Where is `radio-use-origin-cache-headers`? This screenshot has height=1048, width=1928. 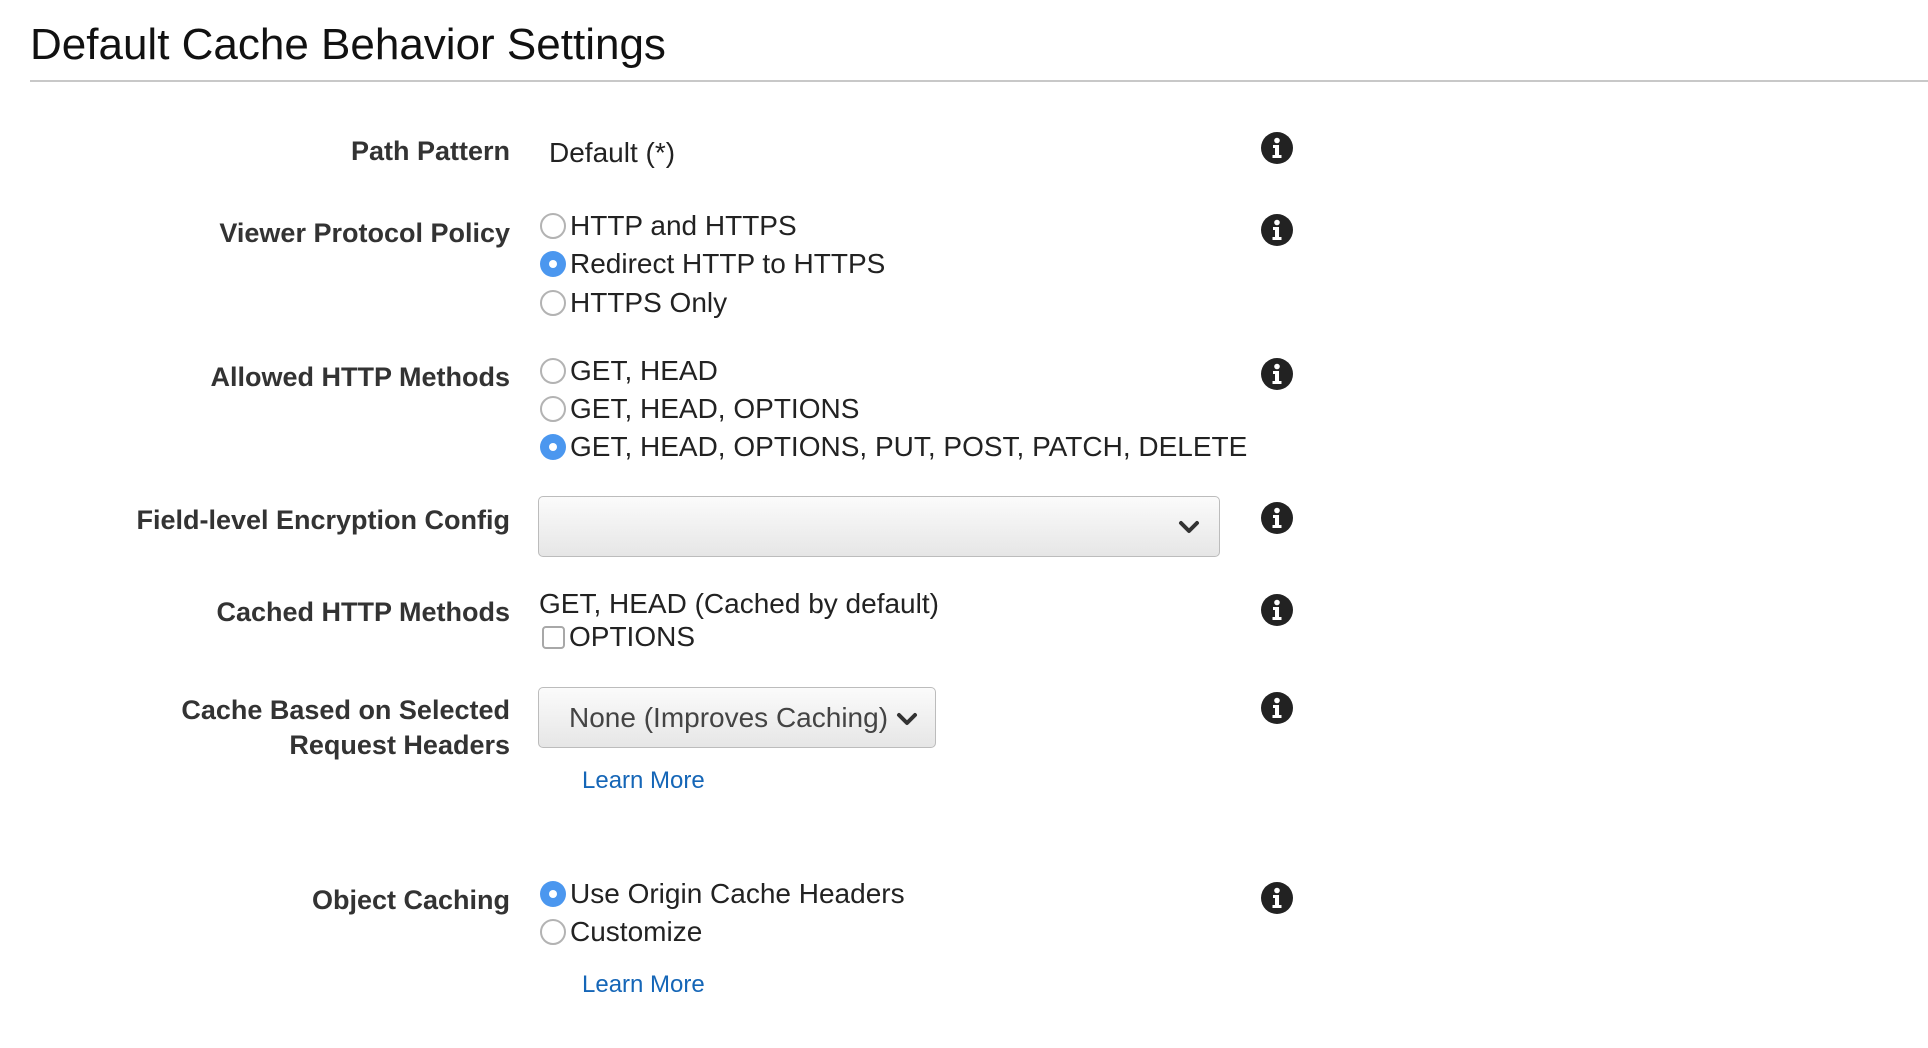 radio-use-origin-cache-headers is located at coordinates (553, 894).